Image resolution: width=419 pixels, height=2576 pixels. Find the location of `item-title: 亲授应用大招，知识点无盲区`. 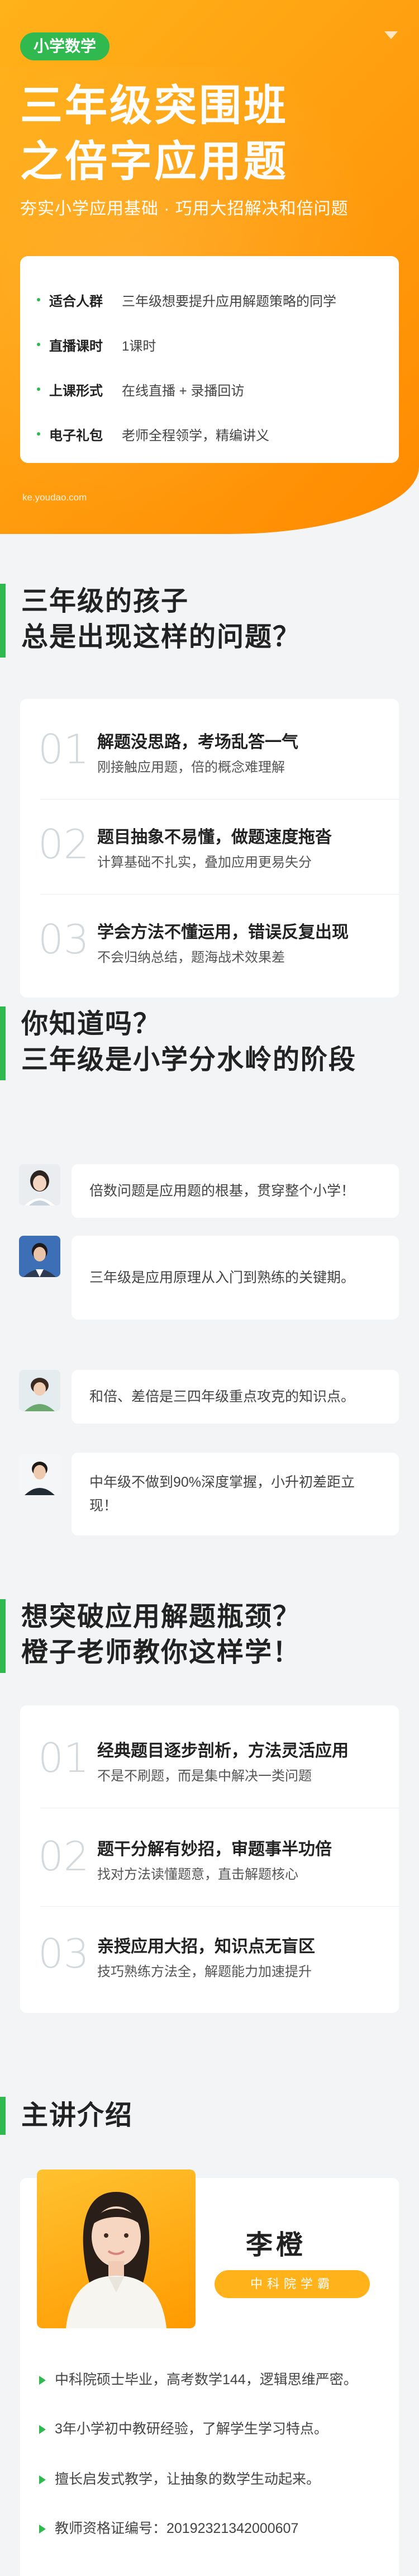

item-title: 亲授应用大招，知识点无盲区 is located at coordinates (206, 1946).